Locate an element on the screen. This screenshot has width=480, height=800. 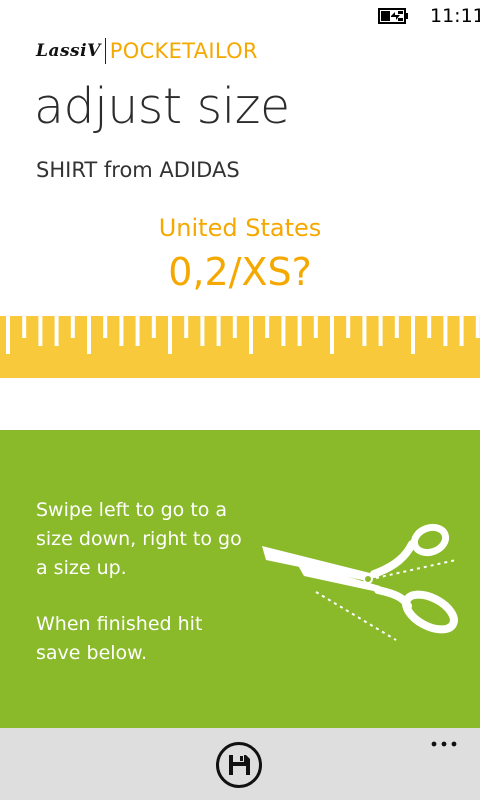
app-bar is located at coordinates (240, 764).